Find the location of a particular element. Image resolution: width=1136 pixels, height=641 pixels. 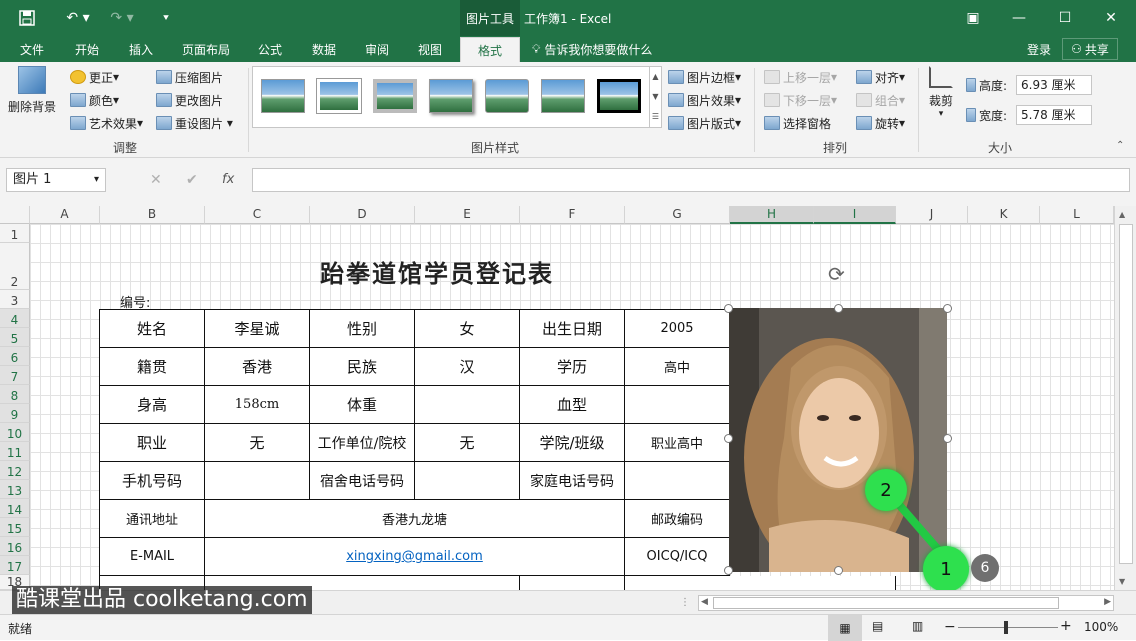

row-header: 1 is located at coordinates (15, 233).